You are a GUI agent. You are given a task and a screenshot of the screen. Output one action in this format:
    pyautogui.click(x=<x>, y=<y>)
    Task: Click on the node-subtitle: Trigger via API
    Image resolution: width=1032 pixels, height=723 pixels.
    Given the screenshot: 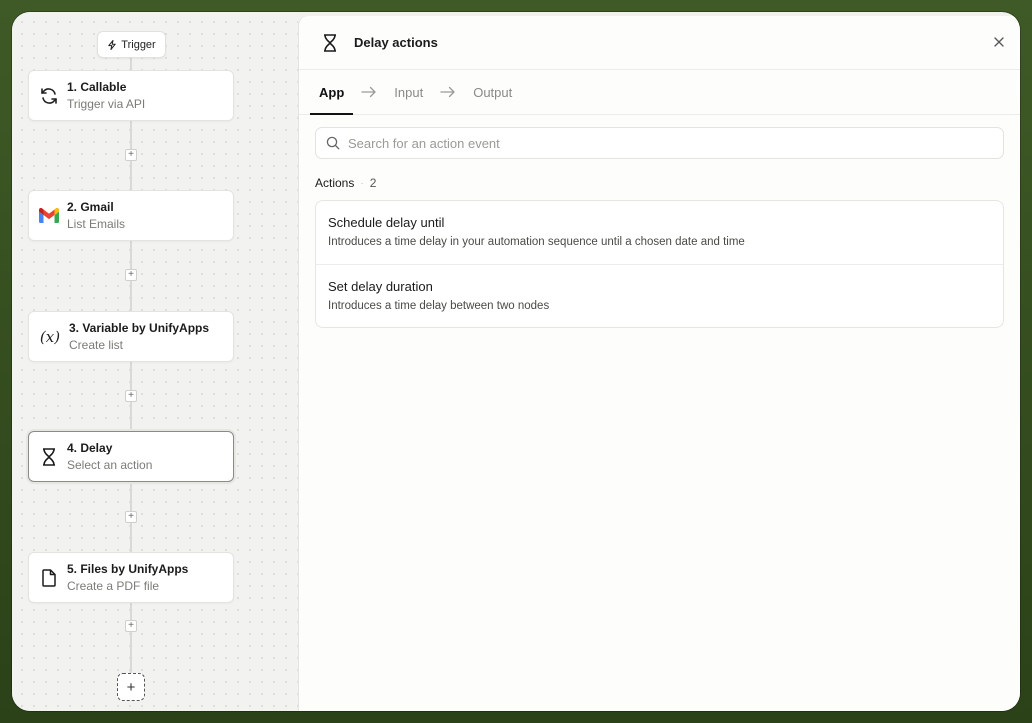 What is the action you would take?
    pyautogui.click(x=106, y=104)
    